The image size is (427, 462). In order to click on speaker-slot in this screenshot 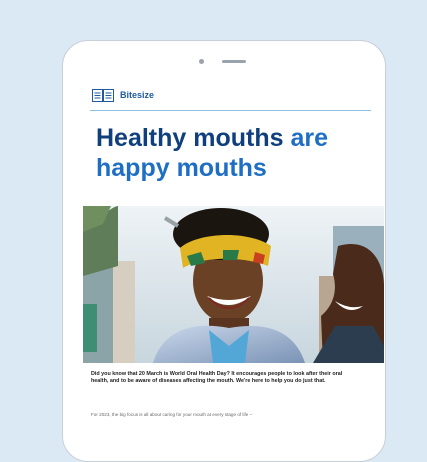, I will do `click(234, 61)`.